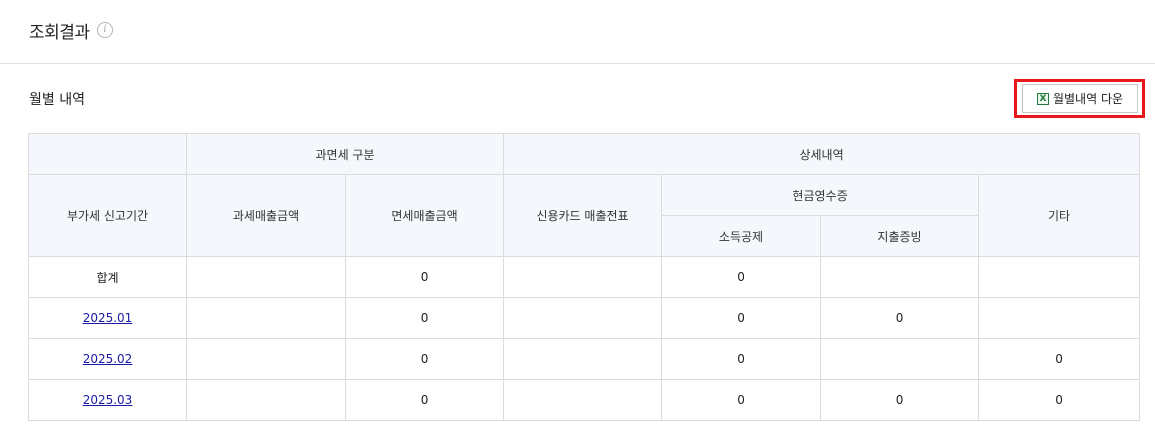  What do you see at coordinates (57, 100) in the screenshot?
I see `monthly-section-title: 월별 내역` at bounding box center [57, 100].